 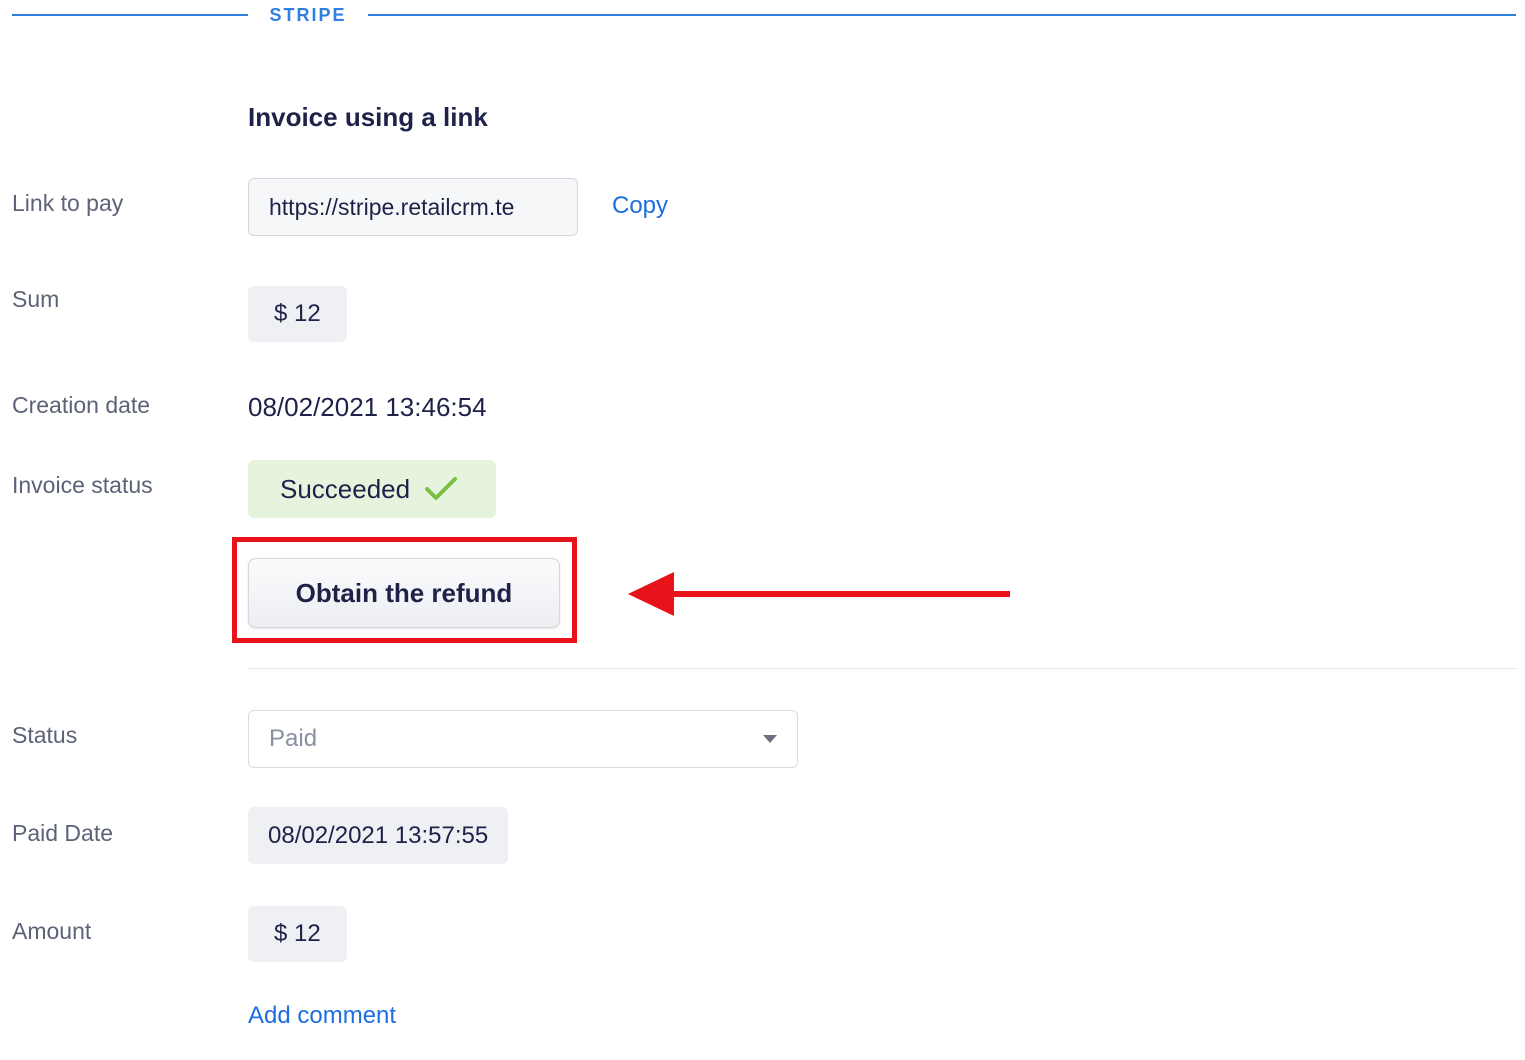 What do you see at coordinates (345, 488) in the screenshot?
I see `invoice-status-value: Succeeded` at bounding box center [345, 488].